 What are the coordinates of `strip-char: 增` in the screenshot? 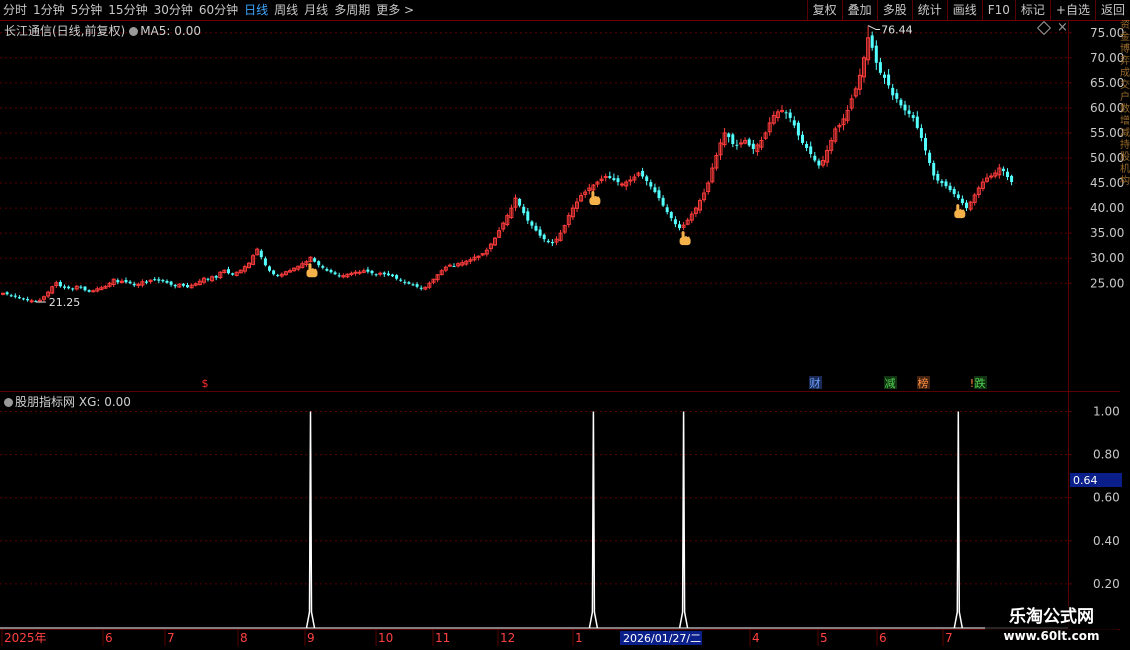 It's located at (1125, 121).